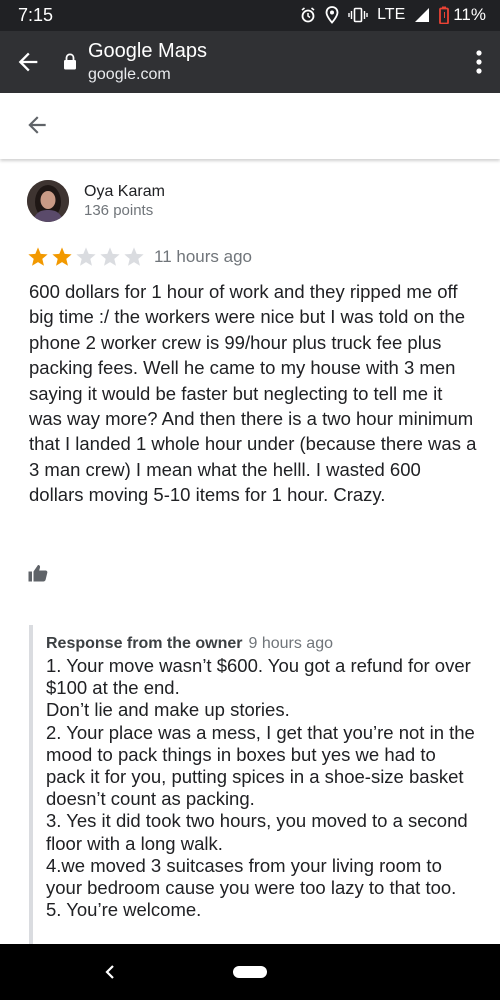  Describe the element at coordinates (250, 126) in the screenshot. I see `page-header` at that location.